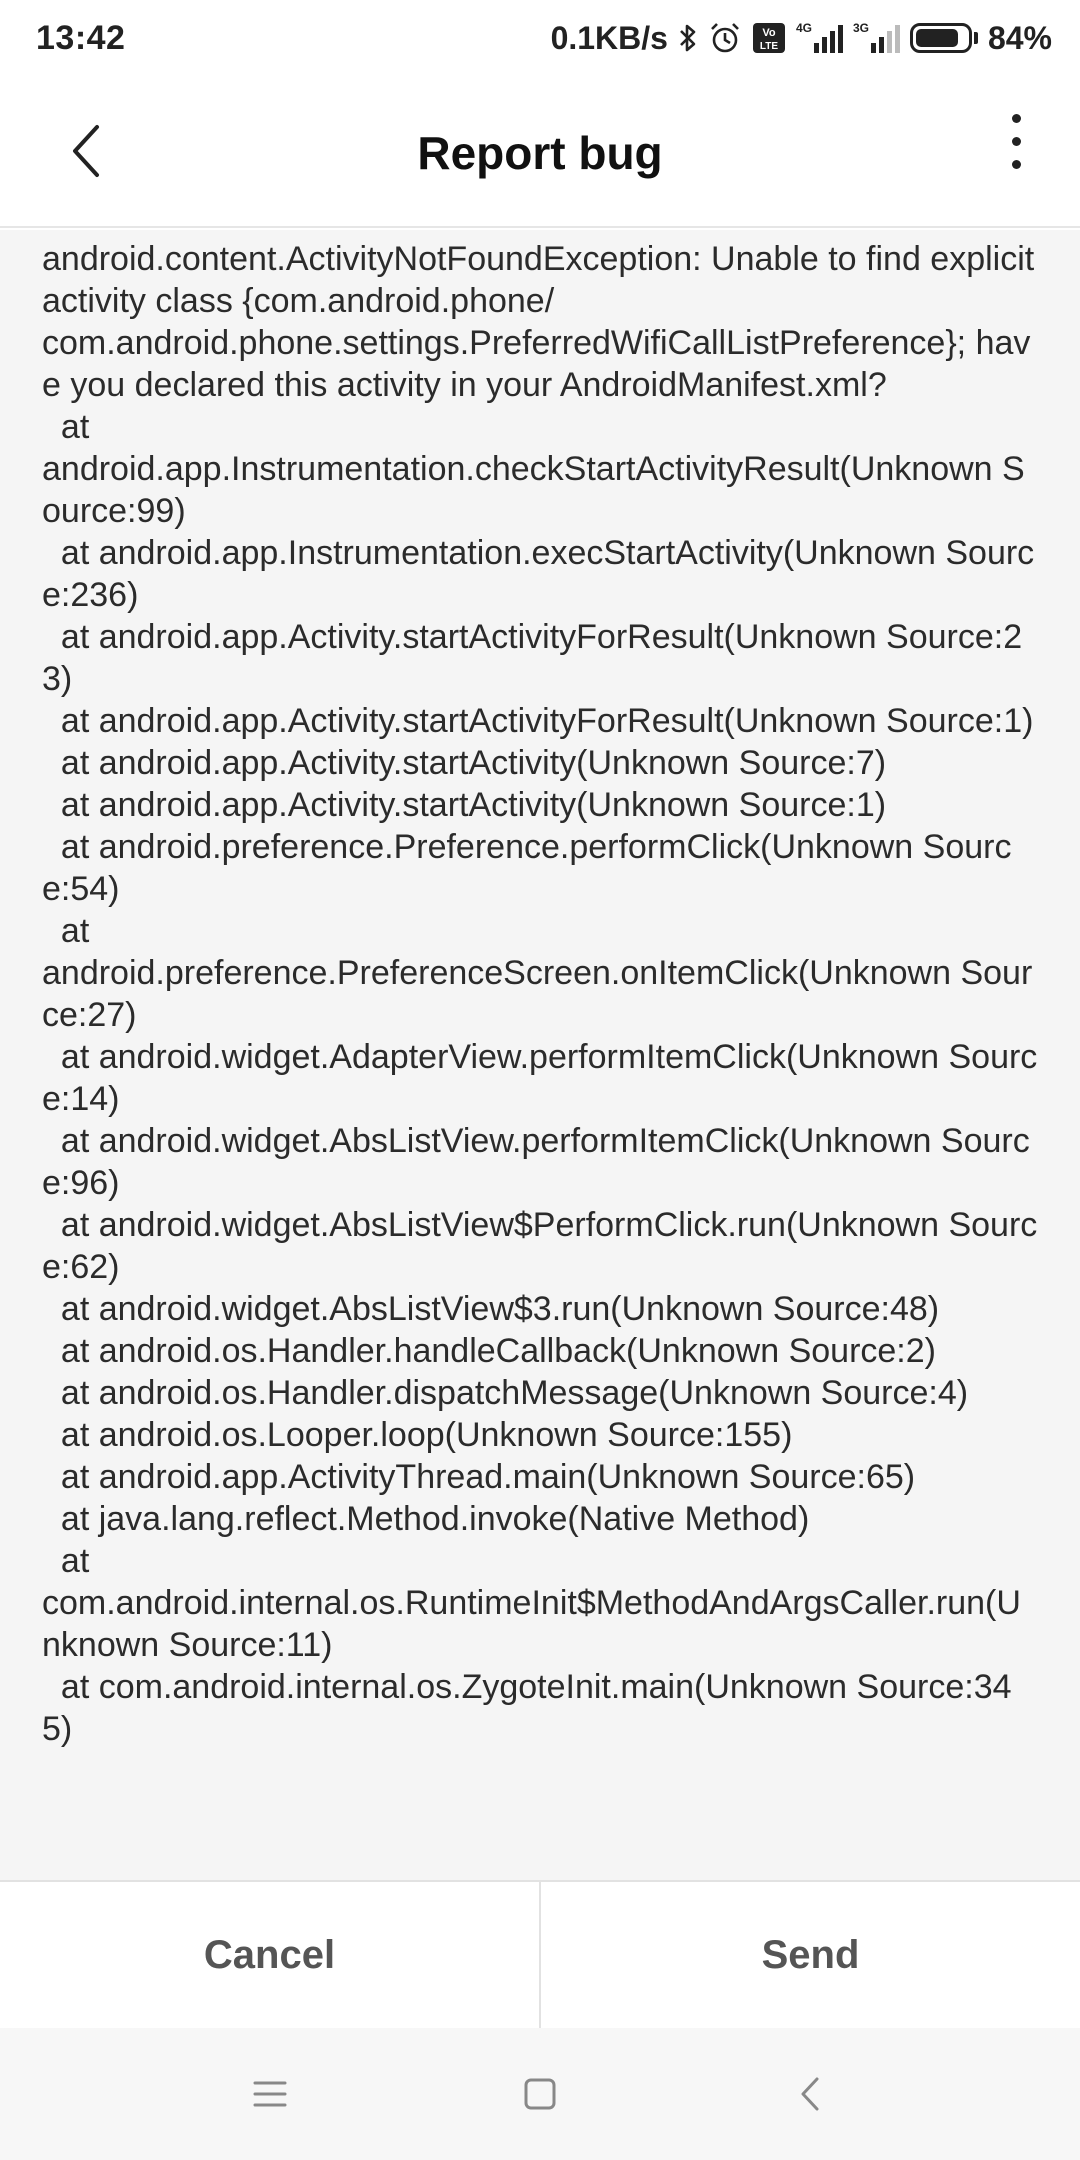 The image size is (1080, 2160). I want to click on nav-menu-button, so click(270, 2094).